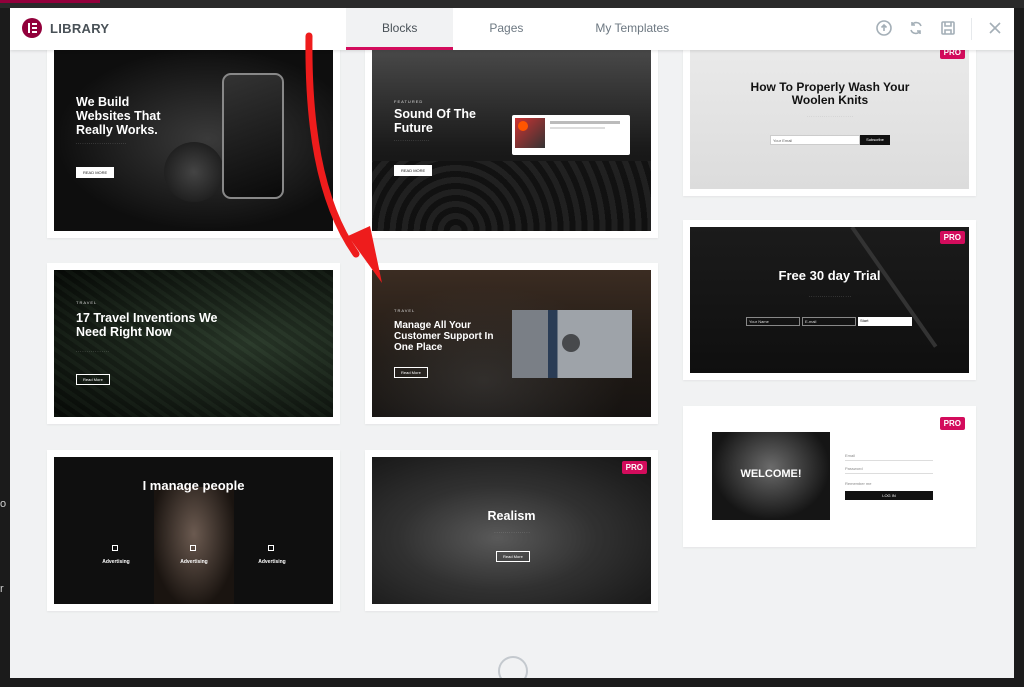 This screenshot has width=1024, height=687. What do you see at coordinates (3, 504) in the screenshot?
I see `editor-side-text: o` at bounding box center [3, 504].